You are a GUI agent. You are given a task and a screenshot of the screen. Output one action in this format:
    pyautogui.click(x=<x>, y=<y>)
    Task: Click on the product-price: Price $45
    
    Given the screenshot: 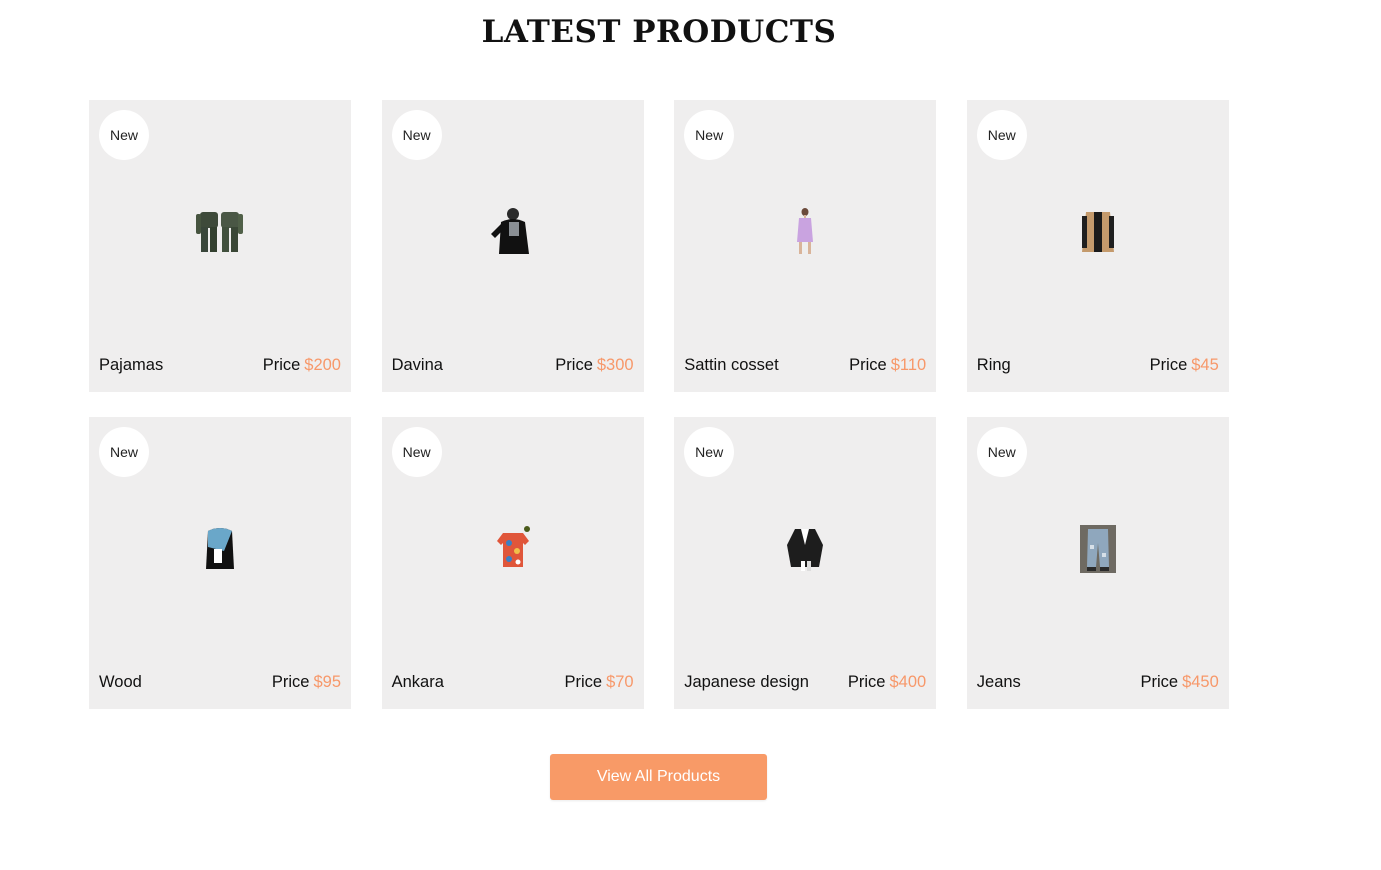 What is the action you would take?
    pyautogui.click(x=1184, y=365)
    